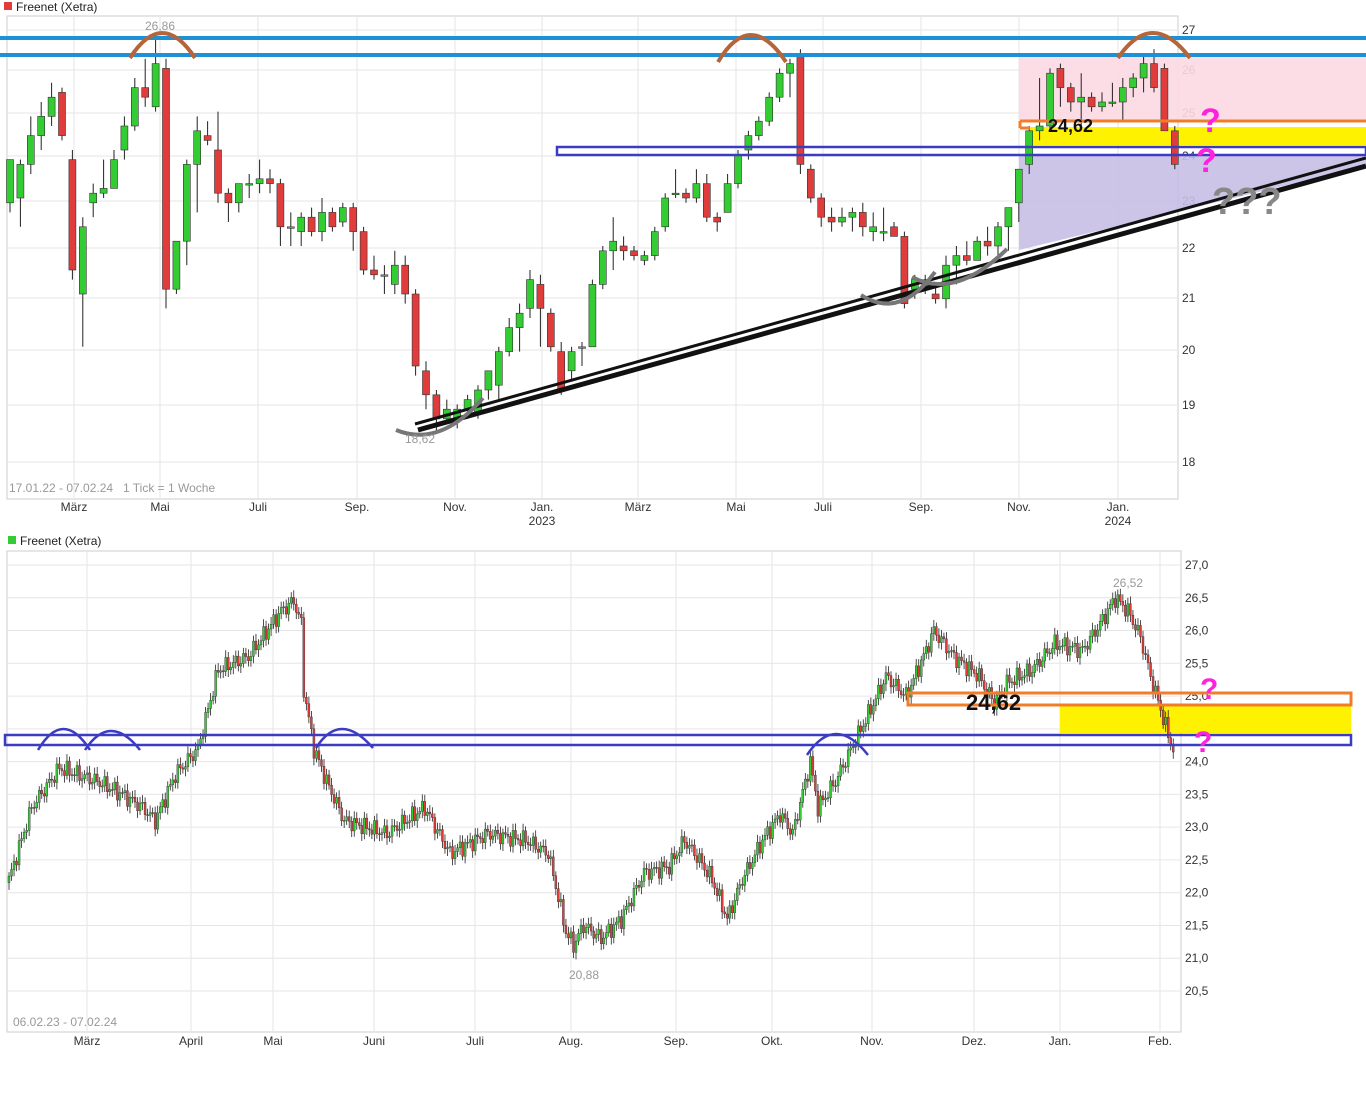 This screenshot has width=1366, height=1094. Describe the element at coordinates (455, 507) in the screenshot. I see `weekly-x-tick: Nov.` at that location.